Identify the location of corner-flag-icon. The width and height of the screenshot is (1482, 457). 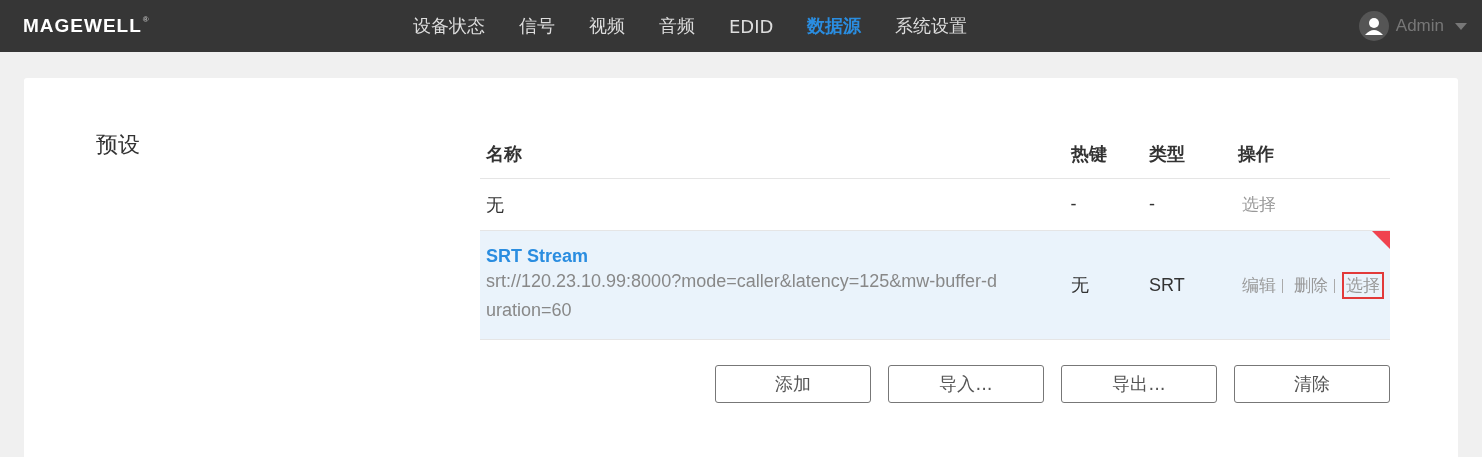
(1381, 240).